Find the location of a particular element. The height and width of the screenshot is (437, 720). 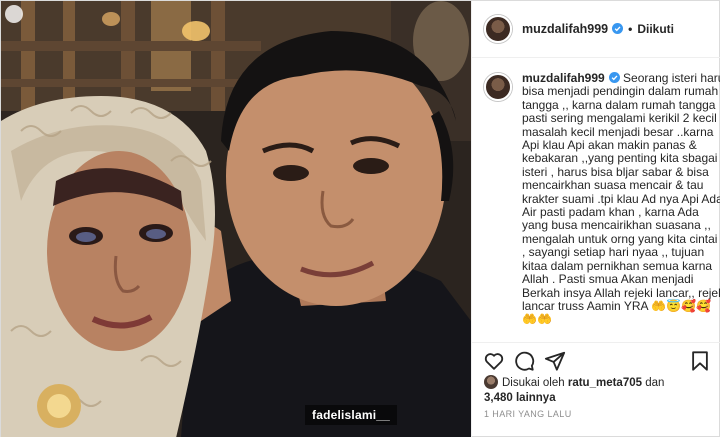

caption-username: muzdalifah999 is located at coordinates (563, 78).